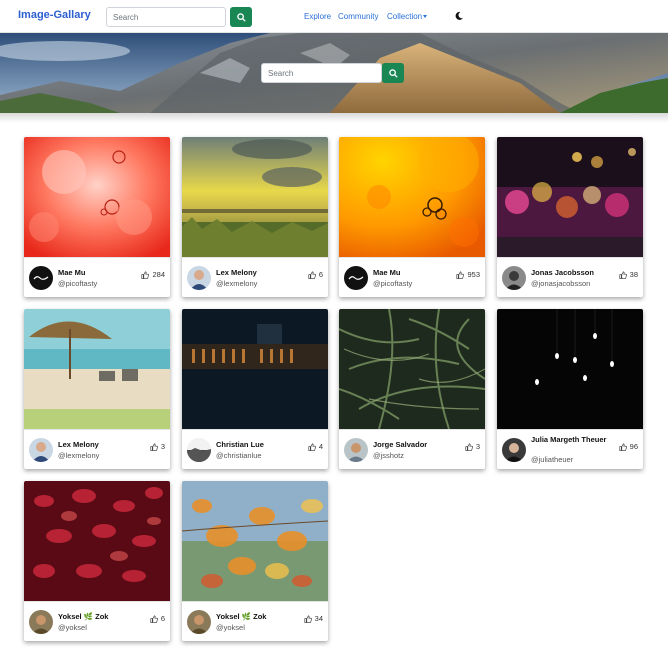 The height and width of the screenshot is (650, 668). I want to click on user-name: Jonas Jacobsson, so click(571, 272).